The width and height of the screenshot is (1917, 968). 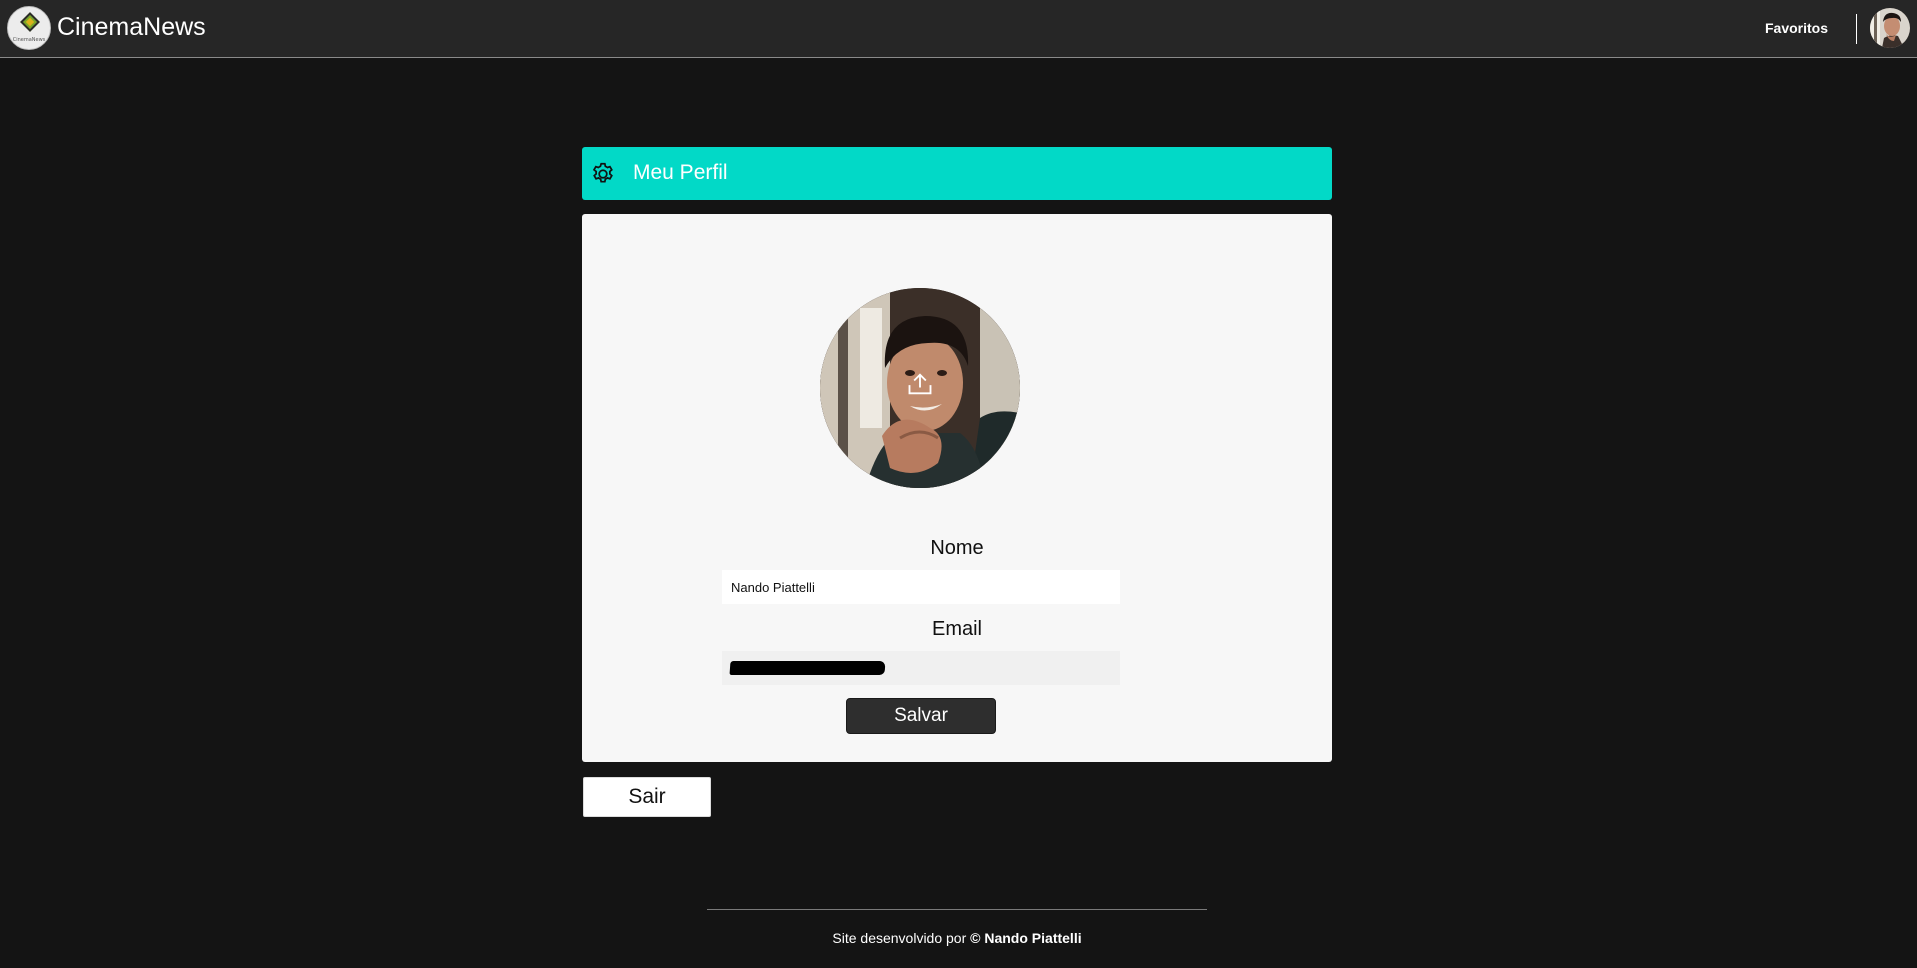 I want to click on profile-photo-upload, so click(x=920, y=388).